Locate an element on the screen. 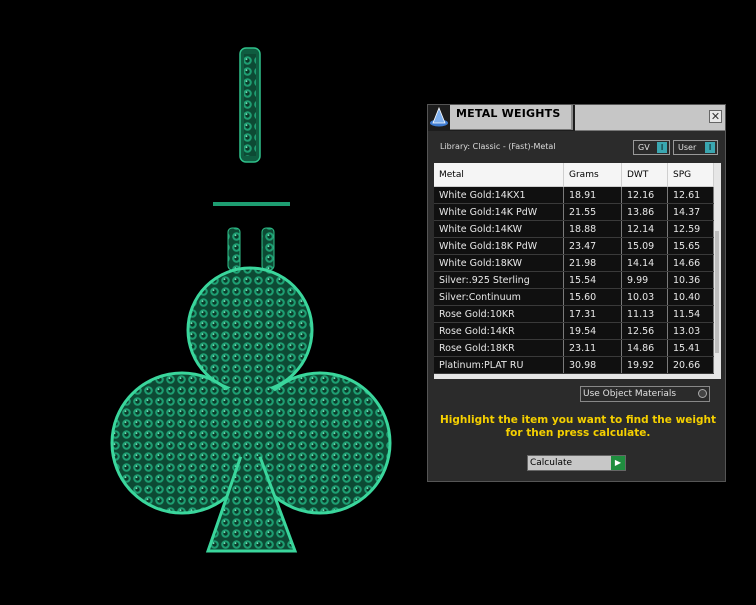  cell-spg: 20.66 is located at coordinates (690, 365).